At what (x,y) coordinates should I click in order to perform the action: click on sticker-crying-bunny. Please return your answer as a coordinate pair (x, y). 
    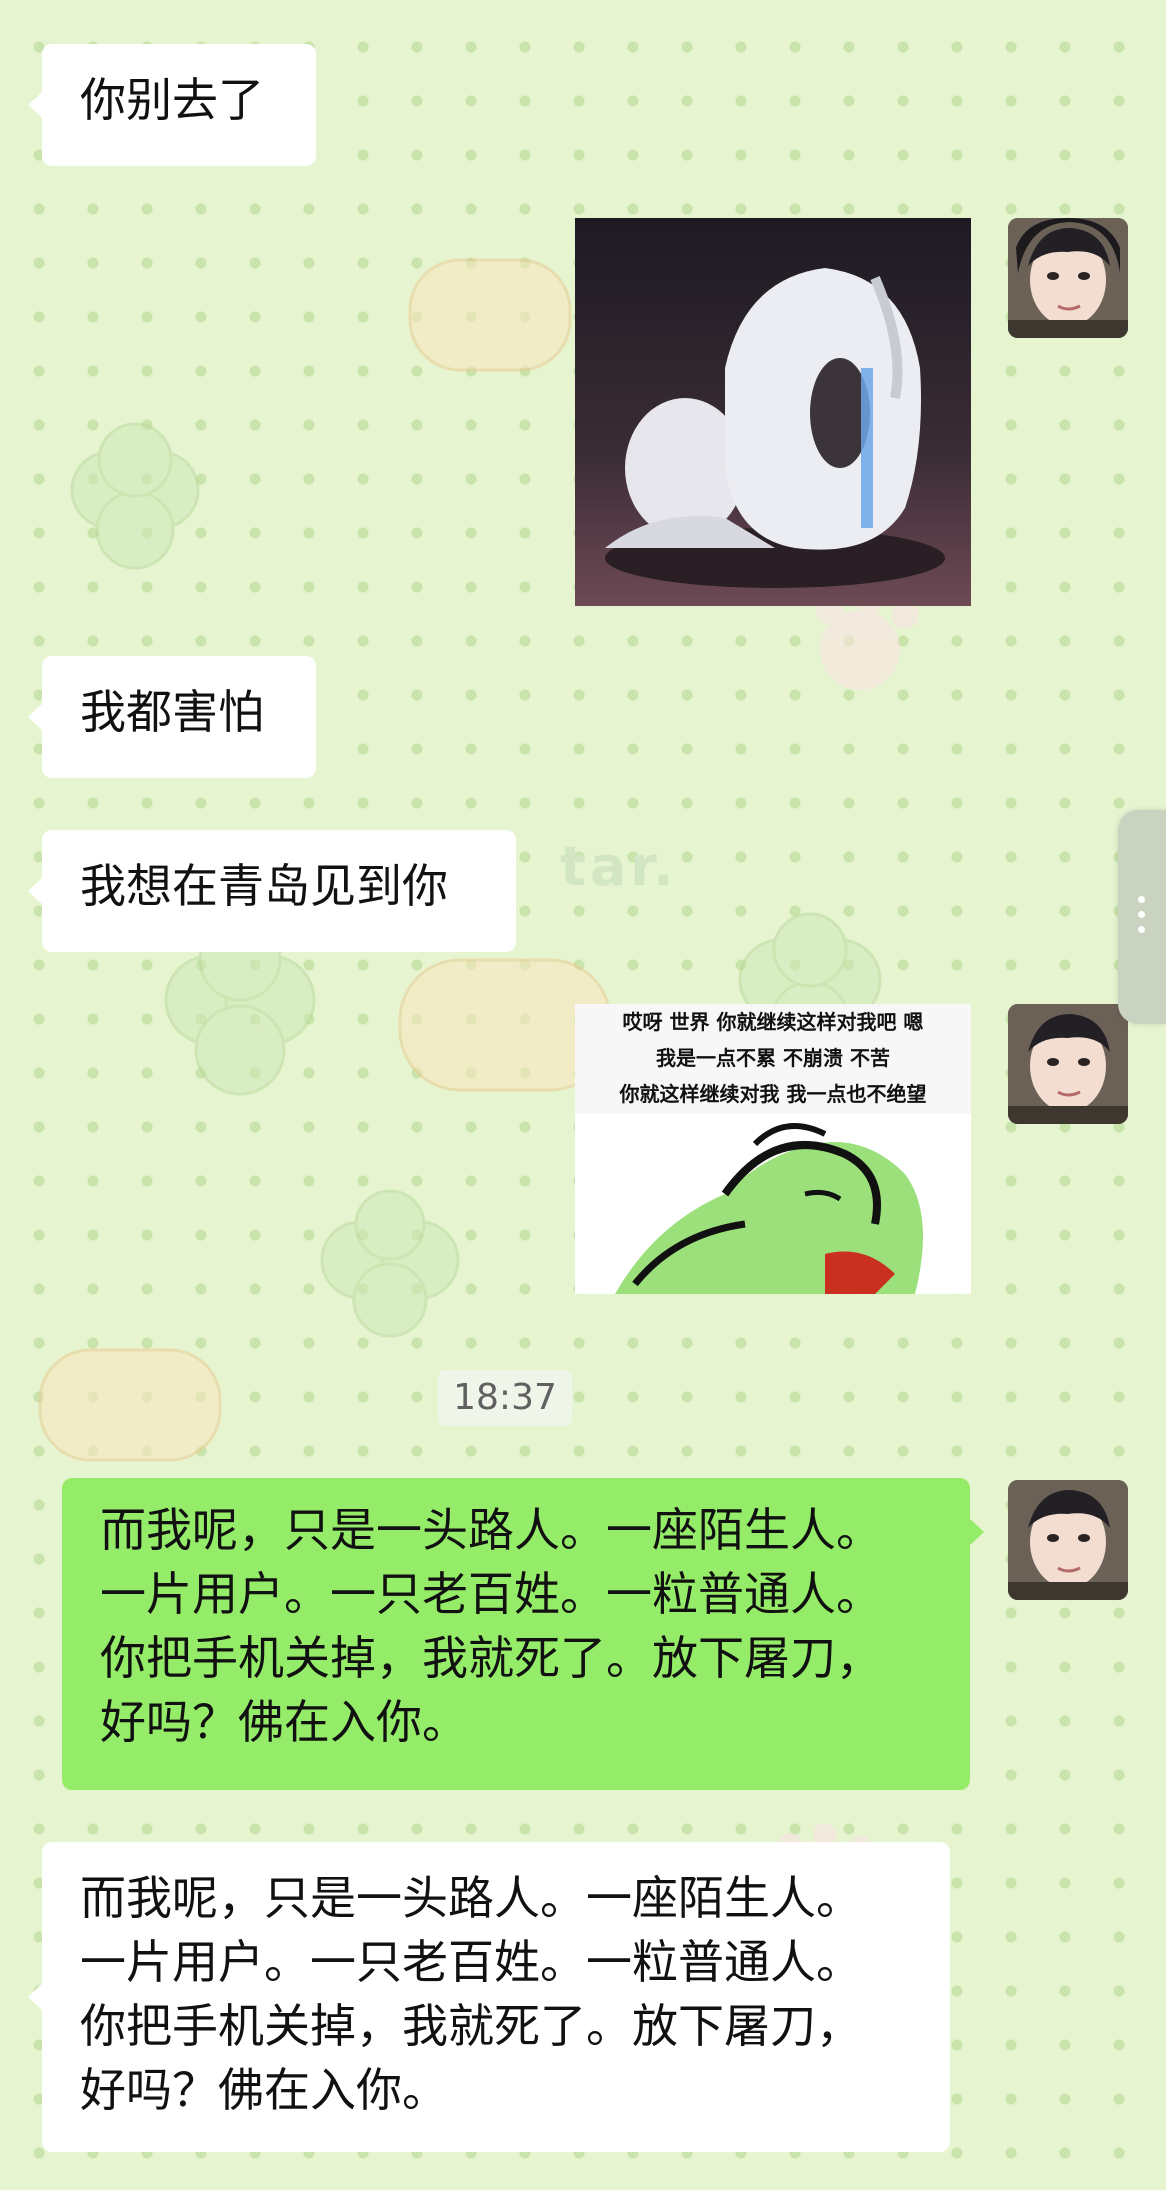
    Looking at the image, I should click on (773, 412).